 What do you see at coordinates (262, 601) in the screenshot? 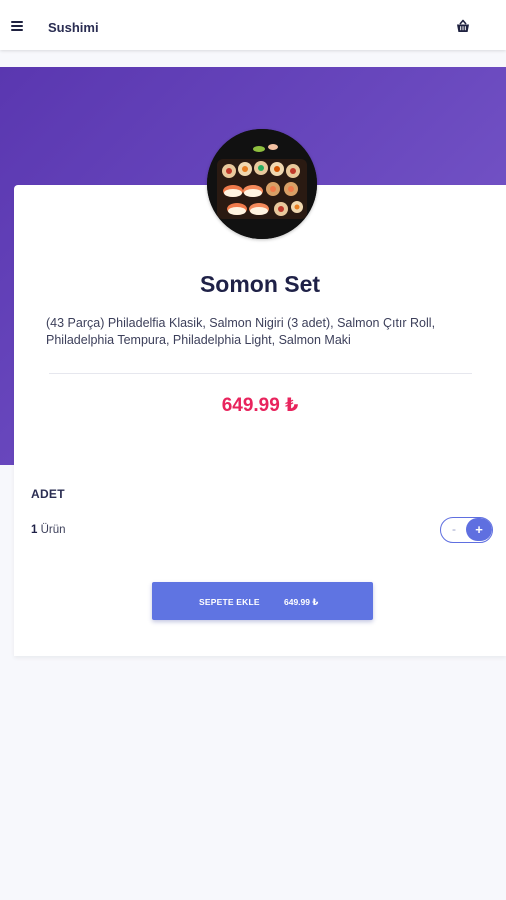
I see `add-to-cart-button: SEPETE EKLE 649.99 ₺` at bounding box center [262, 601].